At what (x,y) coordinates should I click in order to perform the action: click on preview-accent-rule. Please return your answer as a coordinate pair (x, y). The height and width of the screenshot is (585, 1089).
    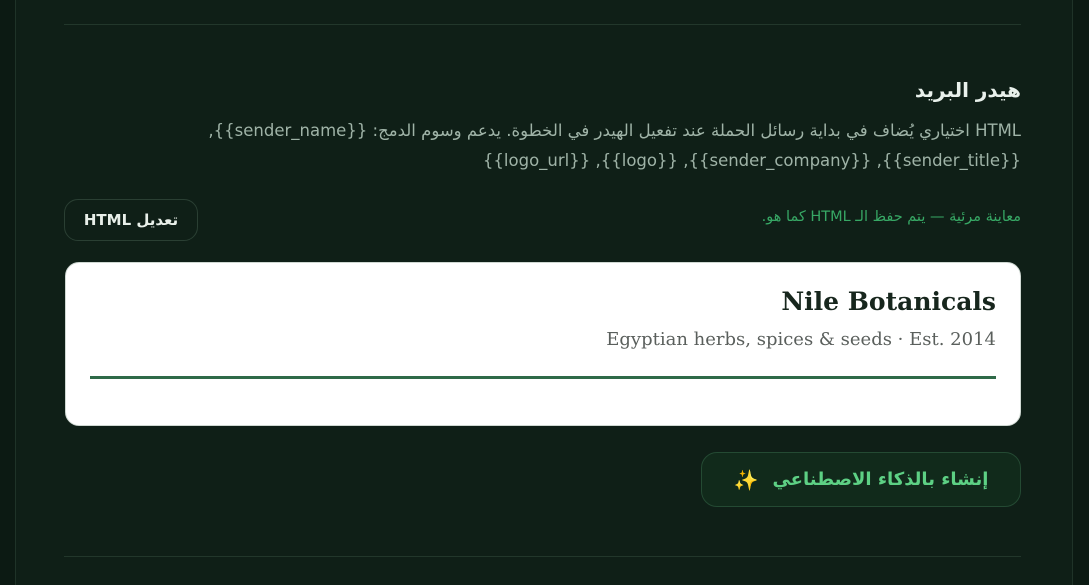
    Looking at the image, I should click on (543, 377).